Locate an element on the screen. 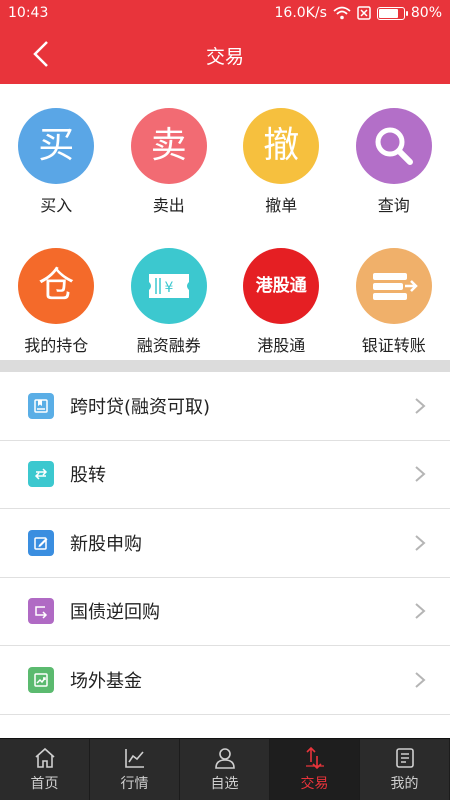  header-bar: 交易 is located at coordinates (225, 55).